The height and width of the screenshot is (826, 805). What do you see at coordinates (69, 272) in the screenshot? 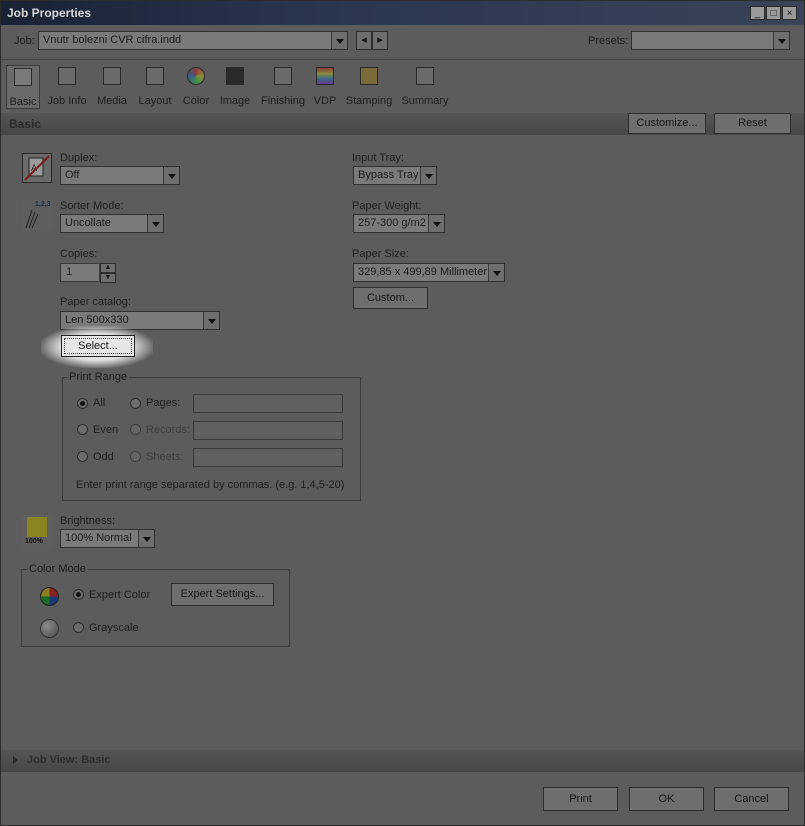
I see `copies-value: 1` at bounding box center [69, 272].